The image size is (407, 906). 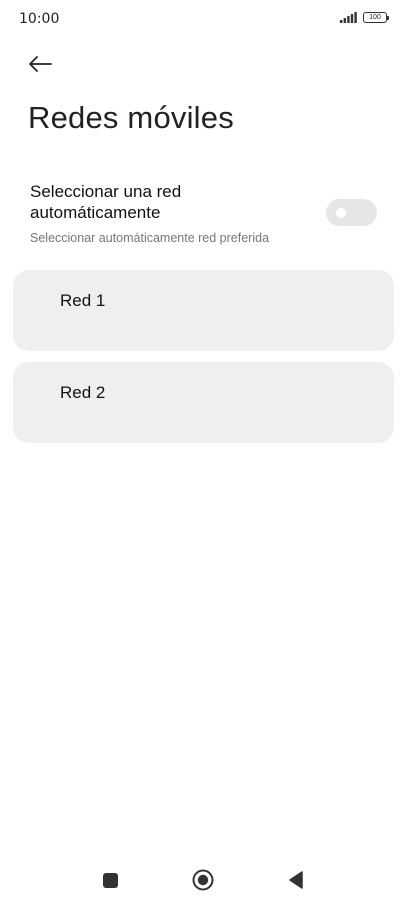 I want to click on navigation-bar, so click(x=203, y=880).